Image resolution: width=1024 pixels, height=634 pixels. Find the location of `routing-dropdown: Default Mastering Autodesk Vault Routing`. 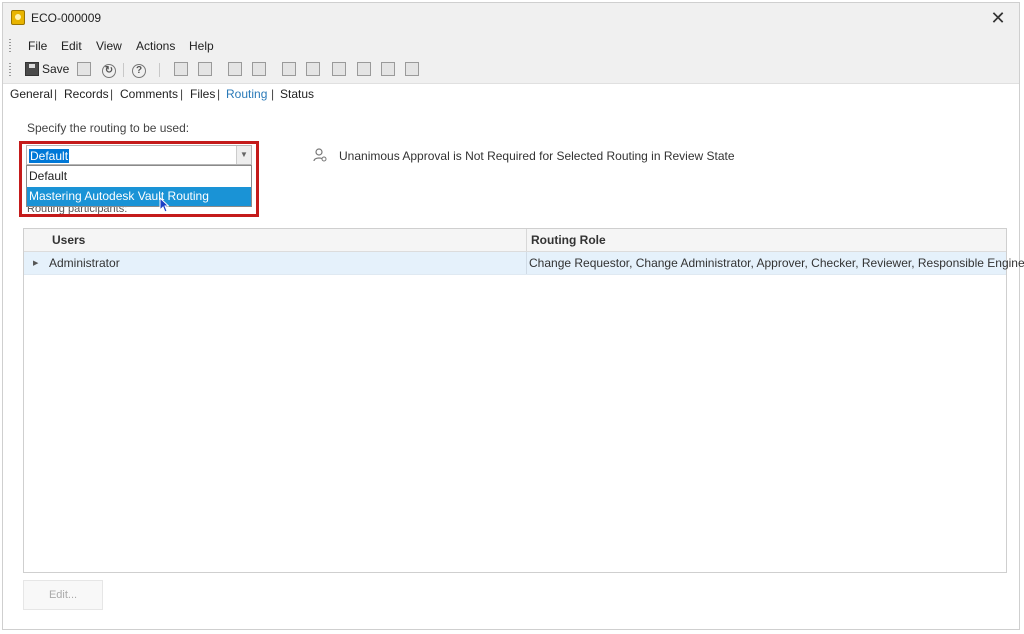

routing-dropdown: Default Mastering Autodesk Vault Routing is located at coordinates (139, 186).